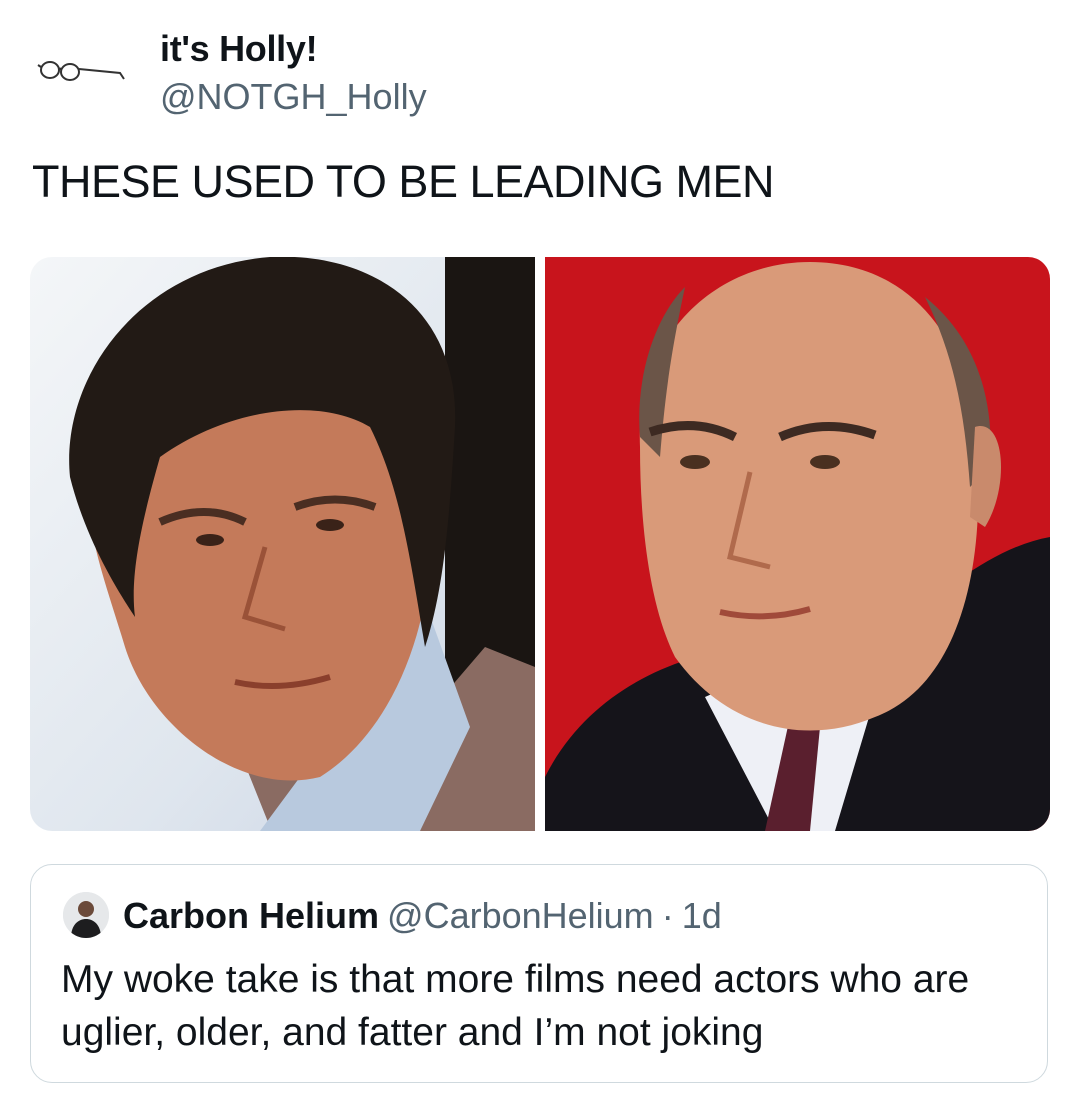 The width and height of the screenshot is (1080, 1107). Describe the element at coordinates (293, 97) in the screenshot. I see `author-handle: @NOTGH_Holly` at that location.